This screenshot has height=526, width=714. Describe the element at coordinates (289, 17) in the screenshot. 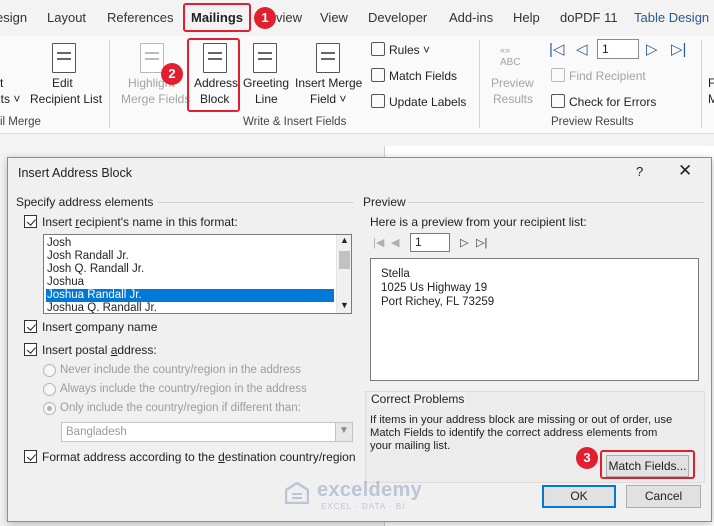

I see `tab-review: view` at that location.